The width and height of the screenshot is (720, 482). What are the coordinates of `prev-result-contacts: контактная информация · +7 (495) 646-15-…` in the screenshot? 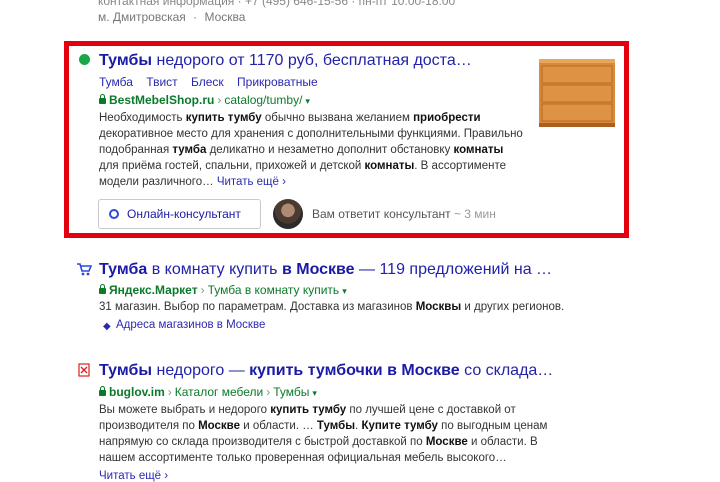 It's located at (277, 4).